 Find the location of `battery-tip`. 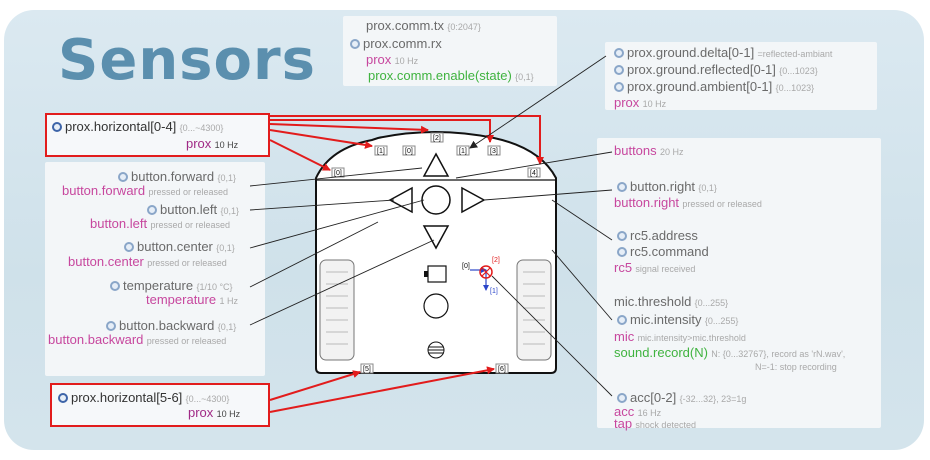

battery-tip is located at coordinates (426, 274).